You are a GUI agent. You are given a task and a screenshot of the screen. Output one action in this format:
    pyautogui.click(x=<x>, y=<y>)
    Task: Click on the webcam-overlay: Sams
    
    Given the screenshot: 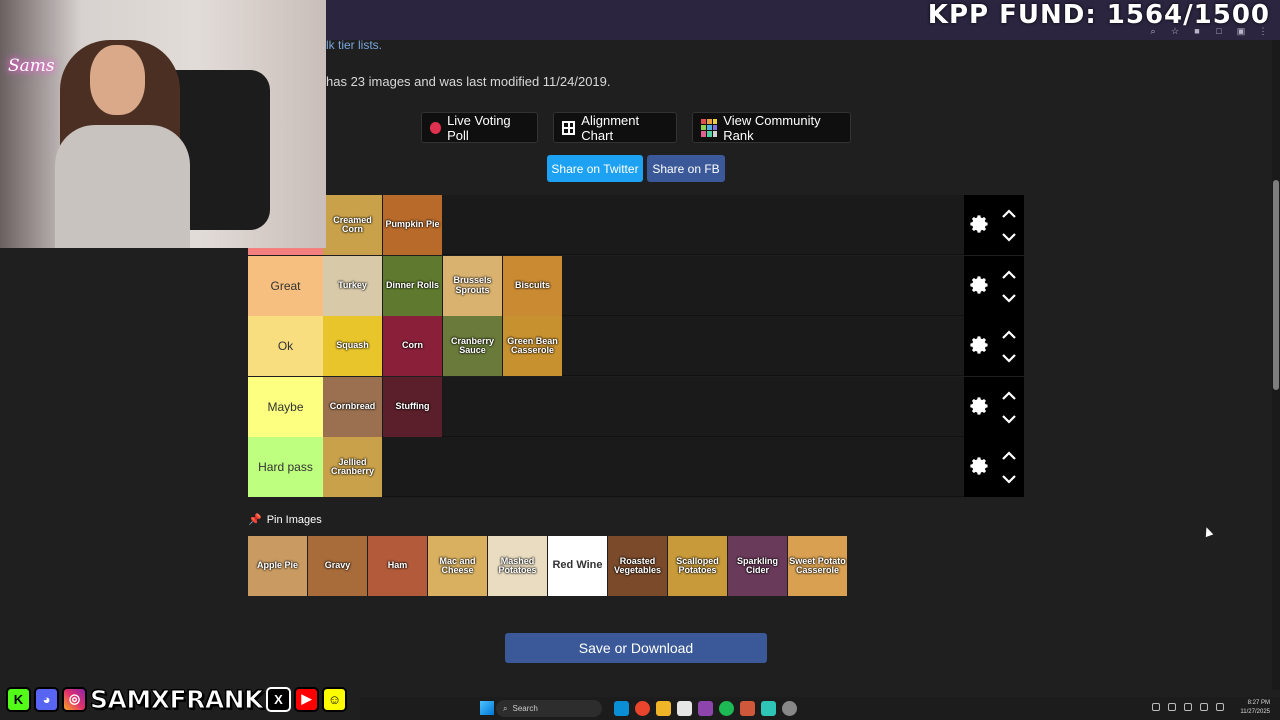 What is the action you would take?
    pyautogui.click(x=163, y=124)
    